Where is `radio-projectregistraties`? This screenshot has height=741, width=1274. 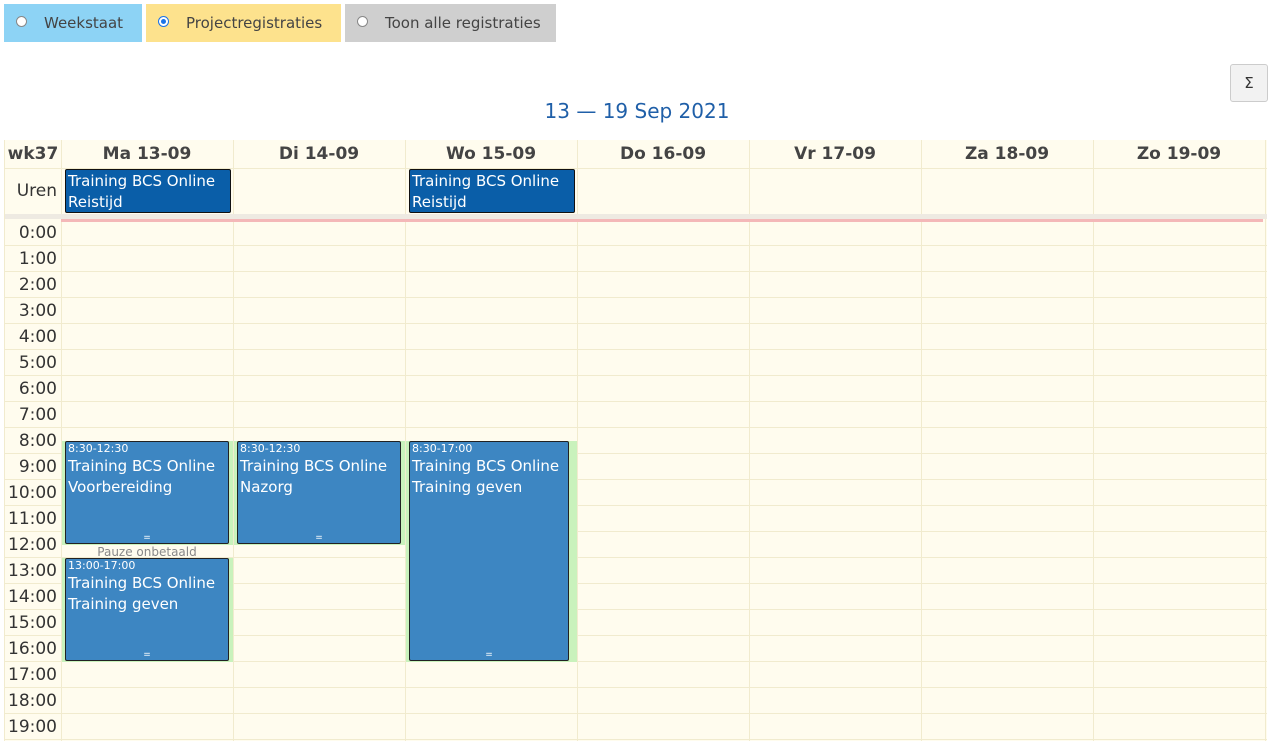
radio-projectregistraties is located at coordinates (163, 21).